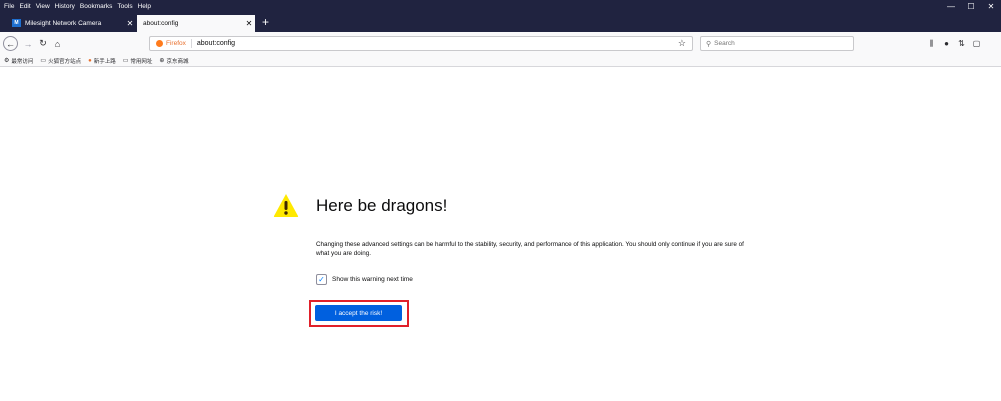 The width and height of the screenshot is (1001, 401). What do you see at coordinates (682, 43) in the screenshot?
I see `bookmark-star-icon: ☆` at bounding box center [682, 43].